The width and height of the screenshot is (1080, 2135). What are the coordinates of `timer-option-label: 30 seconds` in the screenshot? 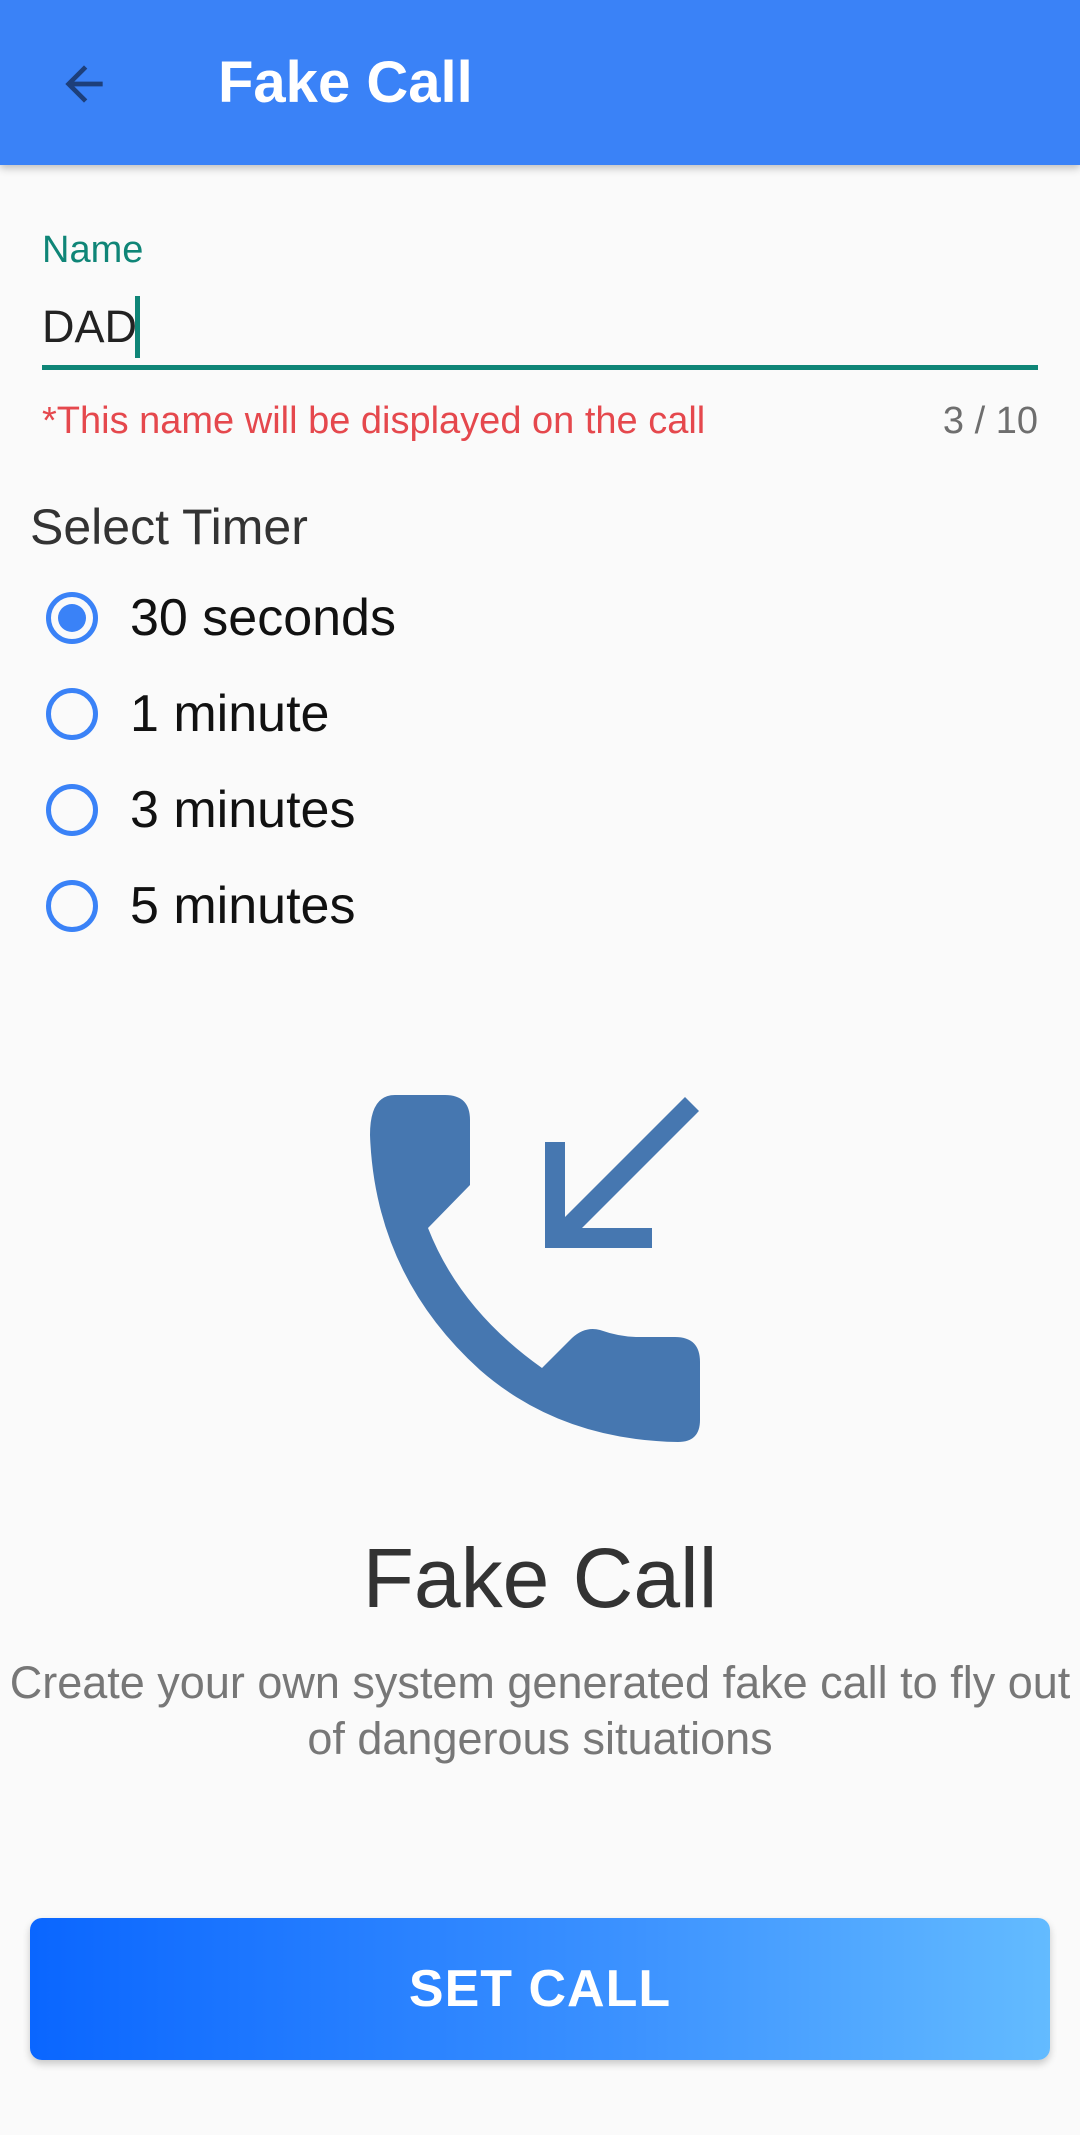 It's located at (263, 618).